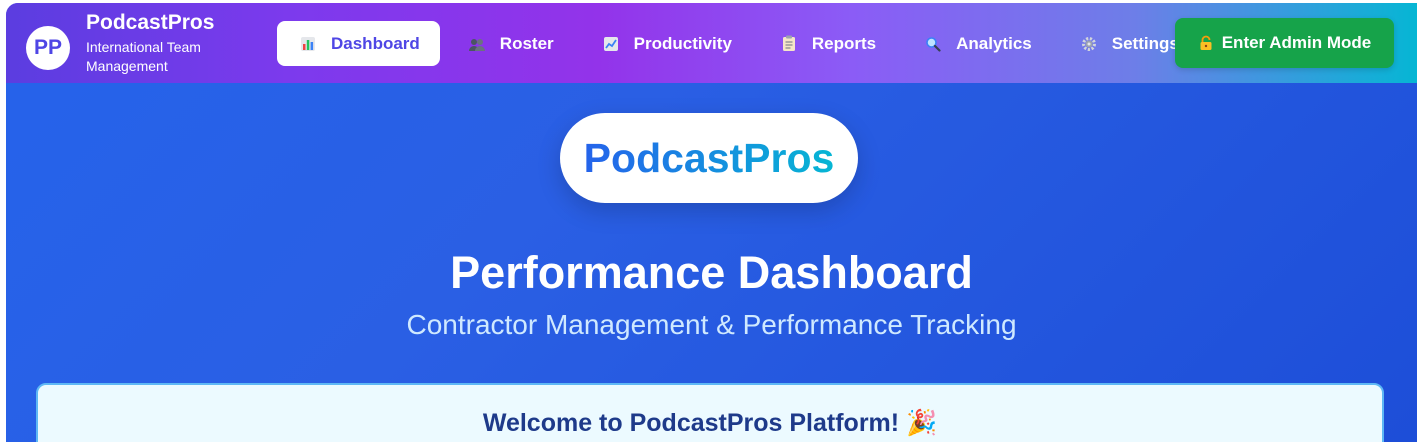  I want to click on bar-chart-icon, so click(308, 44).